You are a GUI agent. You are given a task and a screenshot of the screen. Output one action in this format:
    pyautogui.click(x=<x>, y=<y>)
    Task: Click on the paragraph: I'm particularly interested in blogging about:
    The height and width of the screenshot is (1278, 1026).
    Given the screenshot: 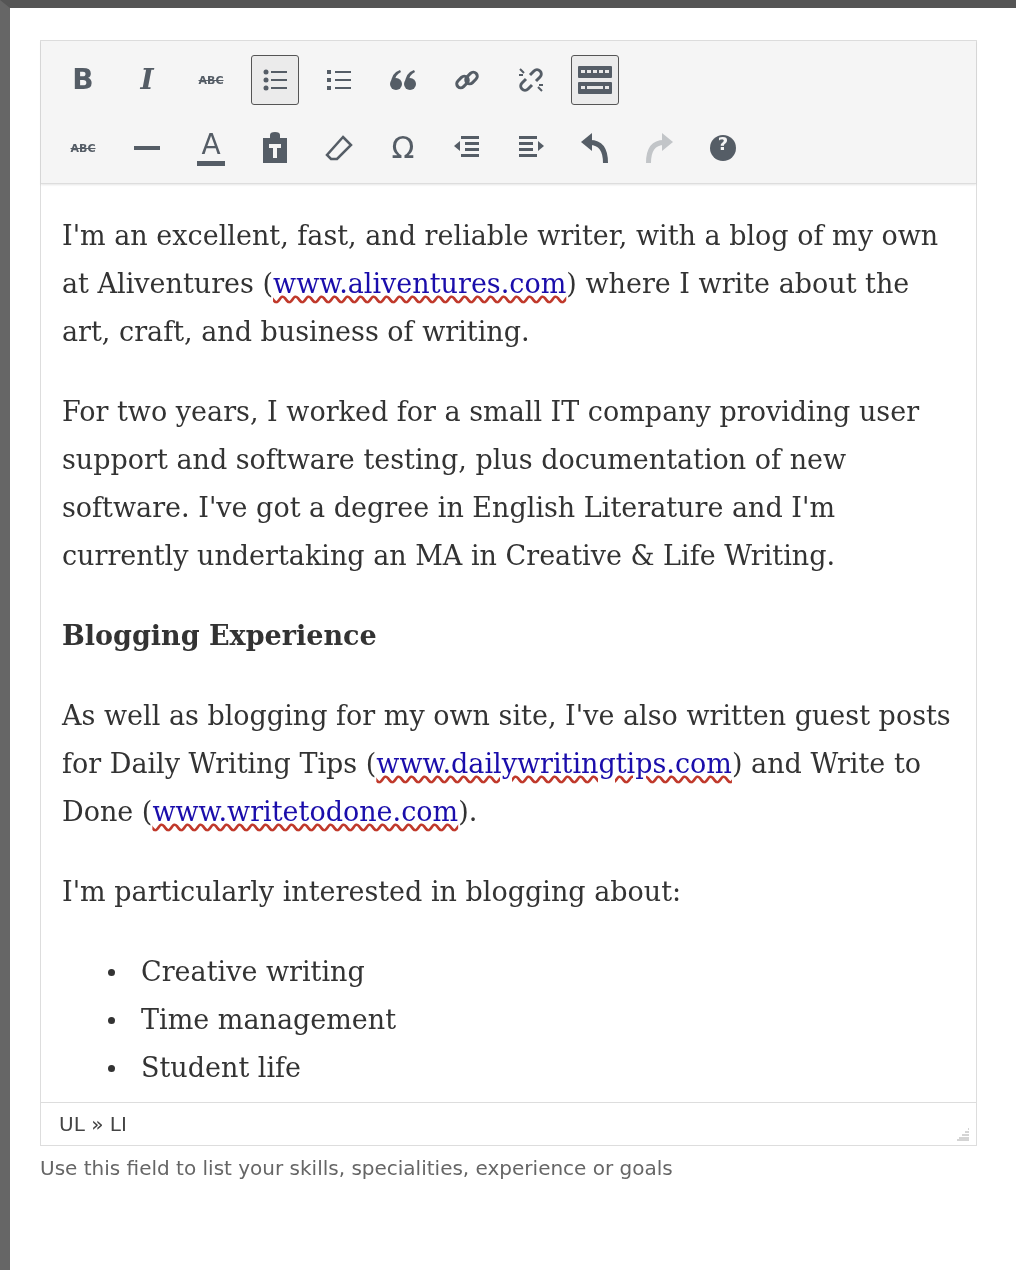 What is the action you would take?
    pyautogui.click(x=372, y=892)
    